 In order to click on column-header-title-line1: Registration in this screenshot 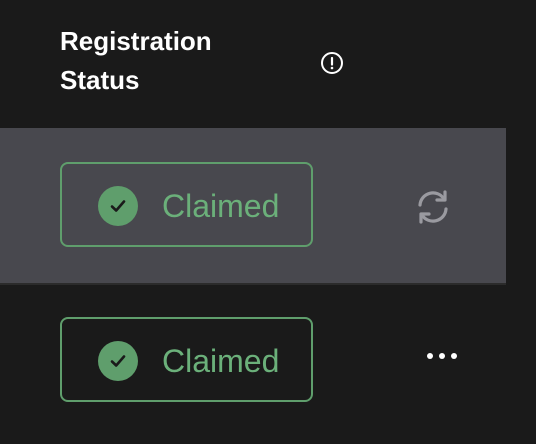, I will do `click(136, 41)`.